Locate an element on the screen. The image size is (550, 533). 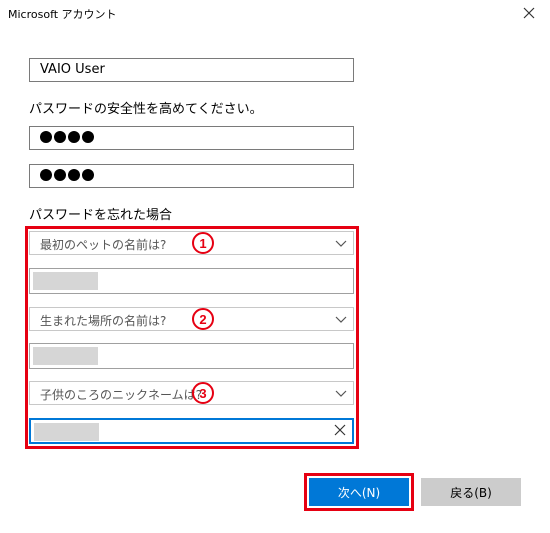
username-field: VAIO User is located at coordinates (191, 70).